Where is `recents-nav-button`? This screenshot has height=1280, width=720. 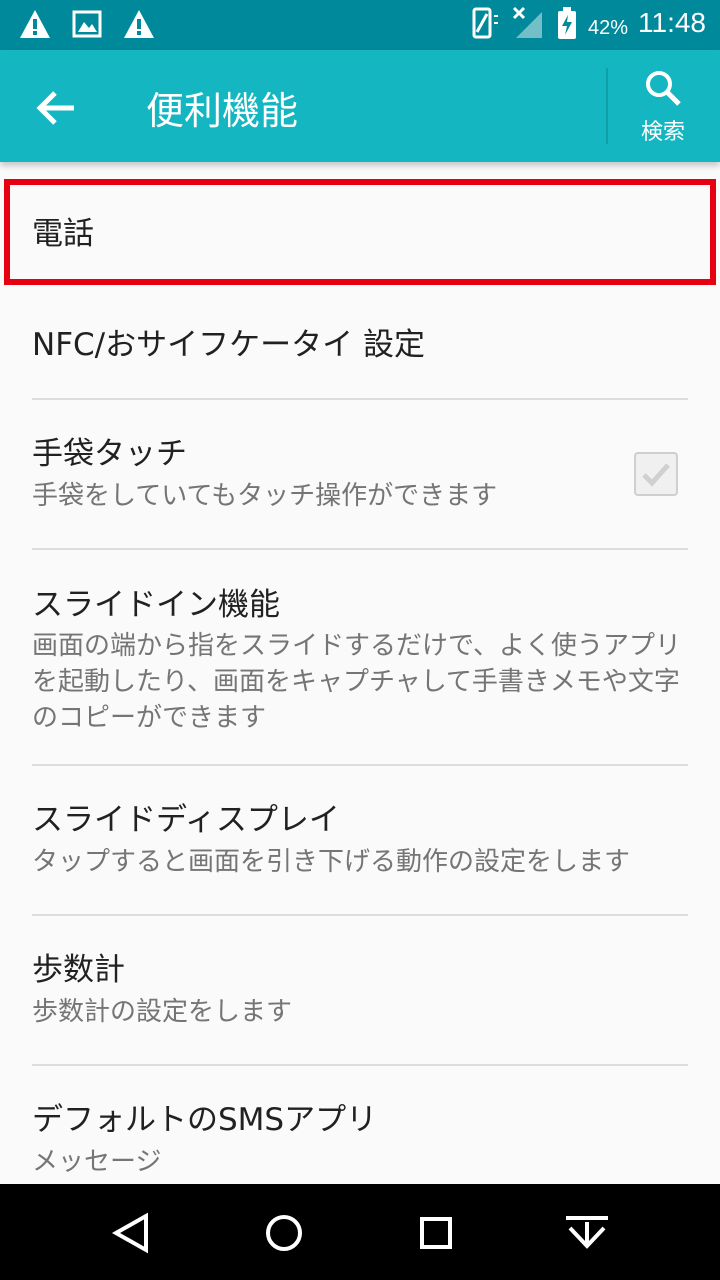 recents-nav-button is located at coordinates (435, 1233).